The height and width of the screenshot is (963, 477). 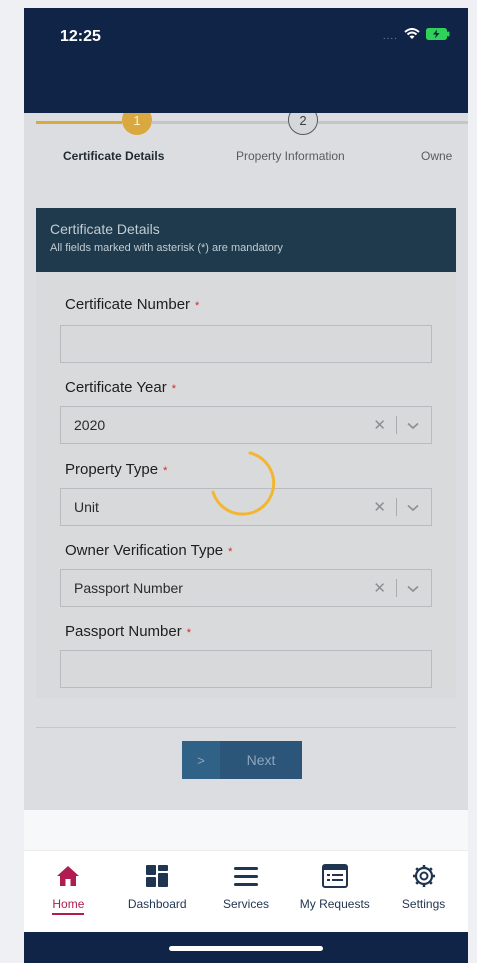 What do you see at coordinates (424, 876) in the screenshot?
I see `gear-icon` at bounding box center [424, 876].